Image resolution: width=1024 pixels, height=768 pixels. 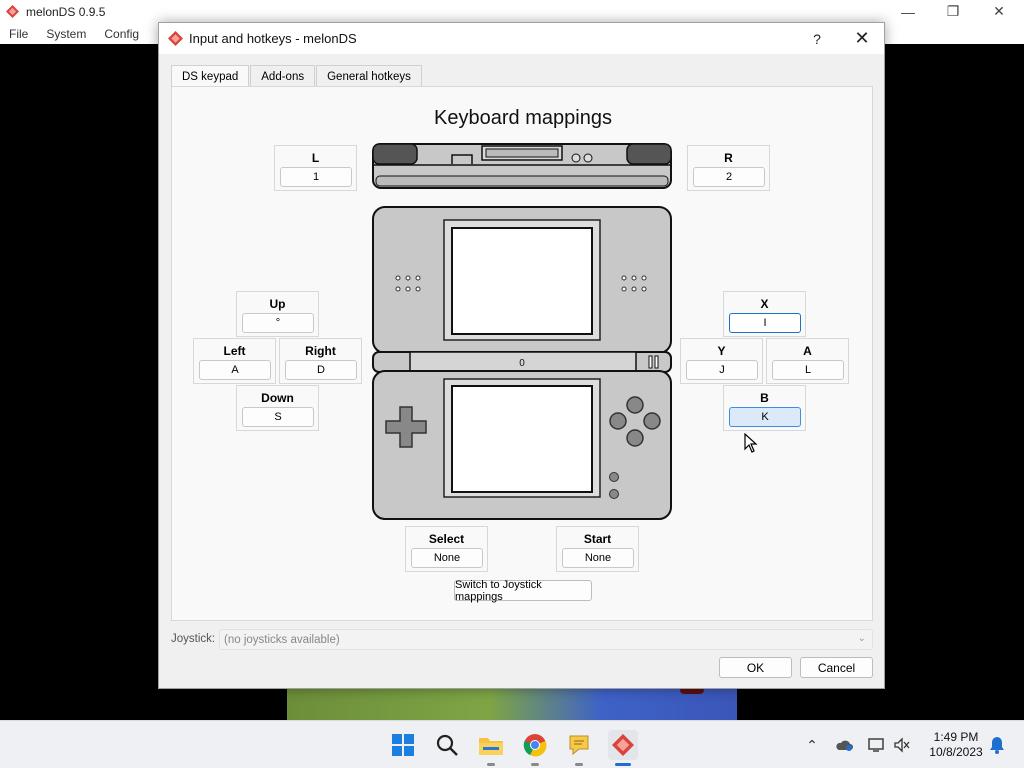 I want to click on minimize-button: —, so click(x=908, y=11).